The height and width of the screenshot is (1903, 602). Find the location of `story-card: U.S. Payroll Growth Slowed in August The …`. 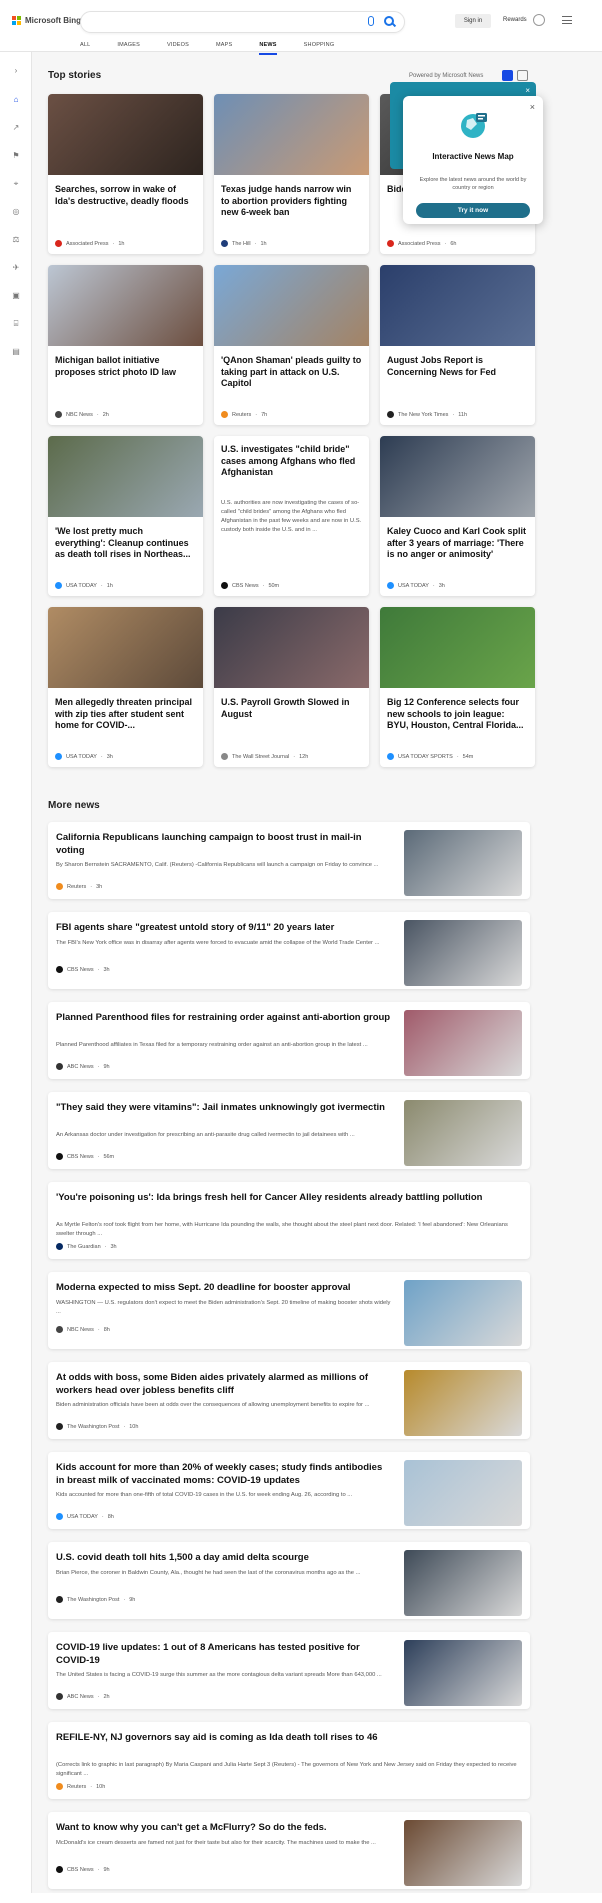

story-card: U.S. Payroll Growth Slowed in August The … is located at coordinates (291, 687).